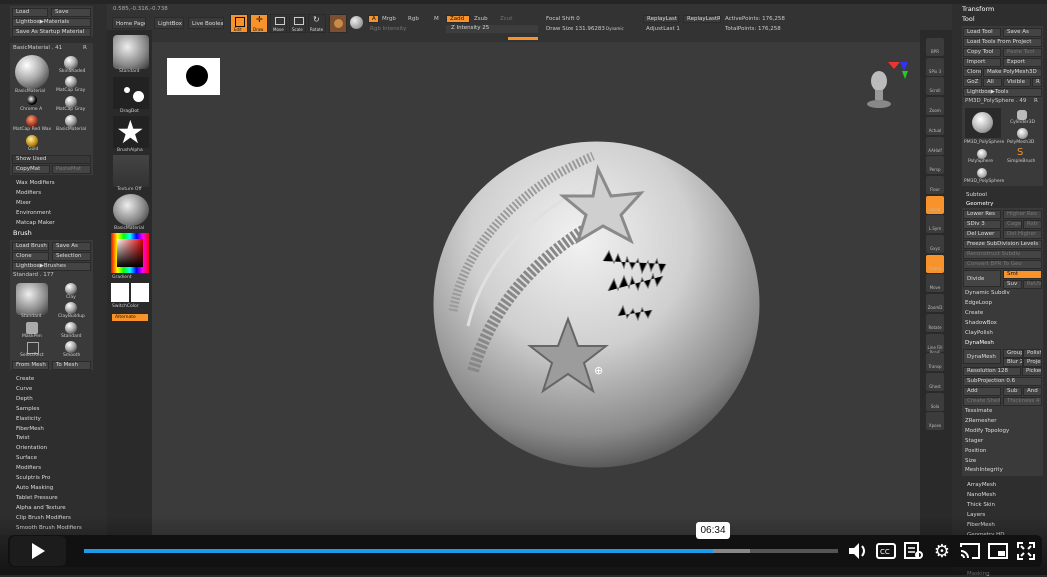  I want to click on brush-submenu-item: Depth, so click(24, 399).